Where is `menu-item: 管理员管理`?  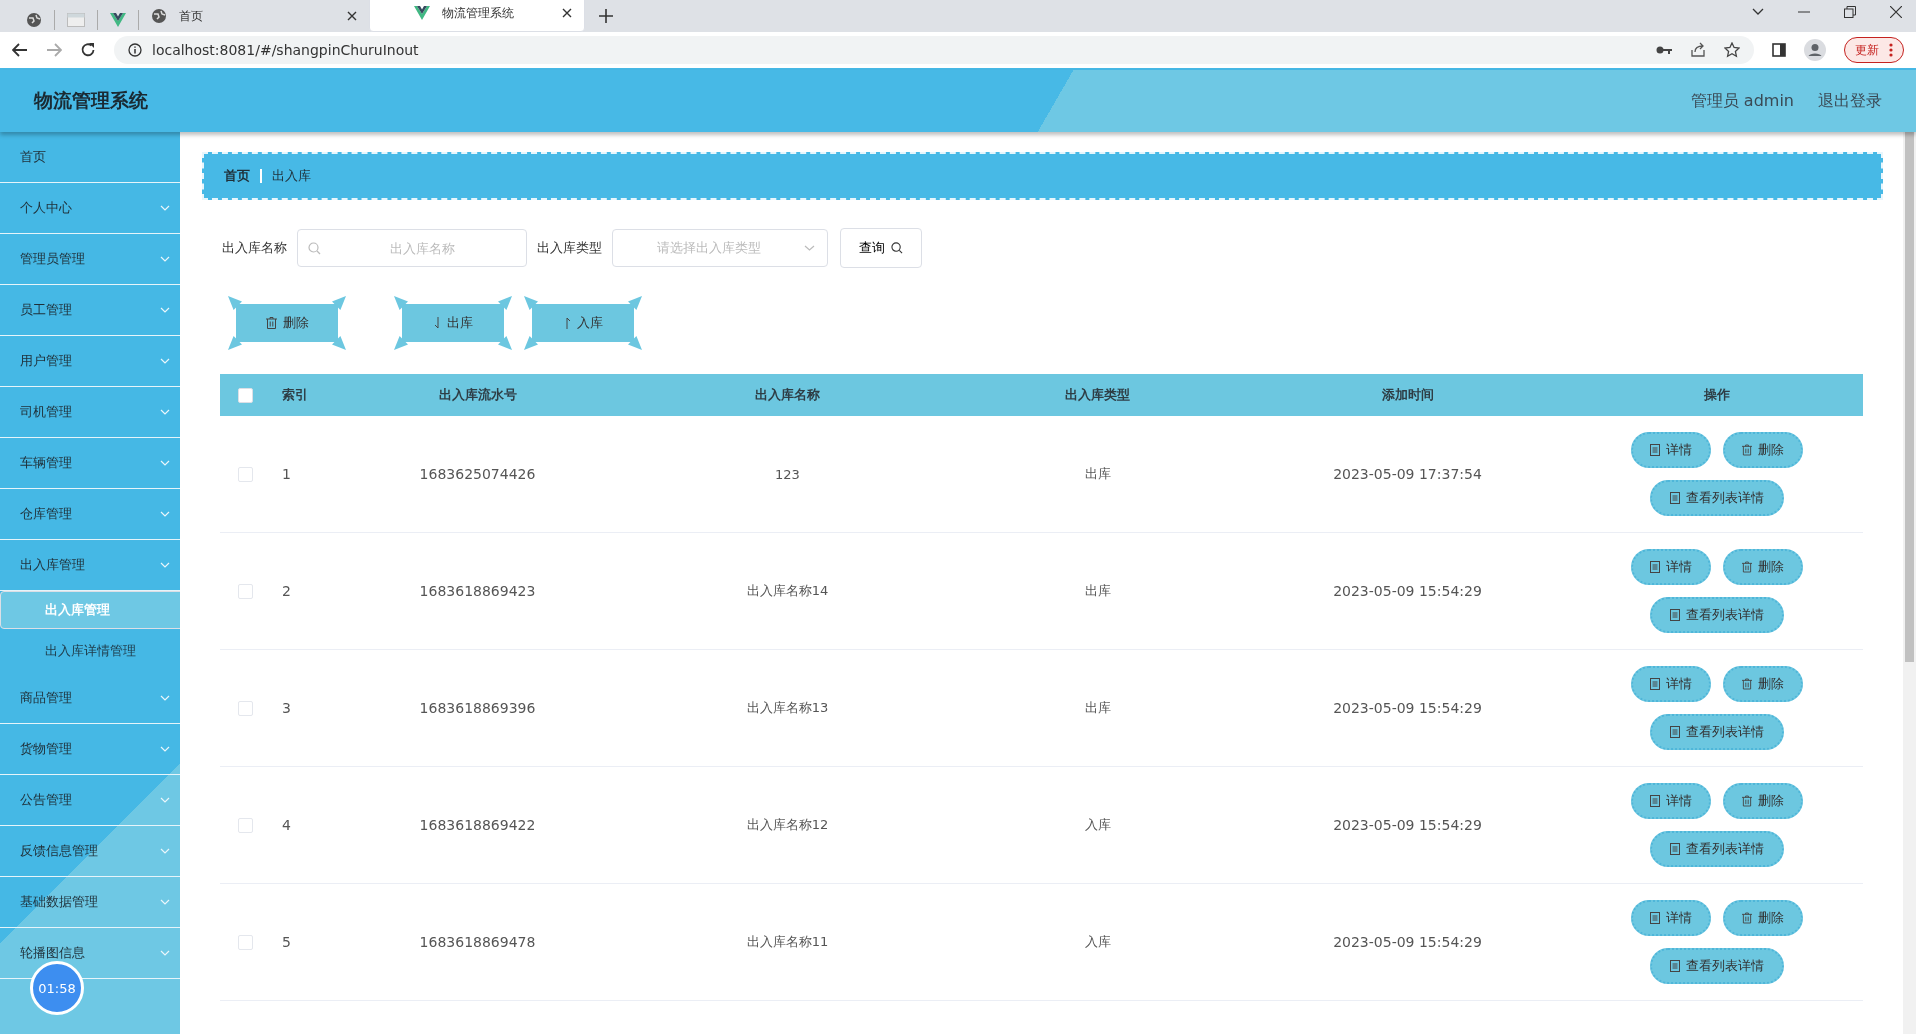
menu-item: 管理员管理 is located at coordinates (90, 259).